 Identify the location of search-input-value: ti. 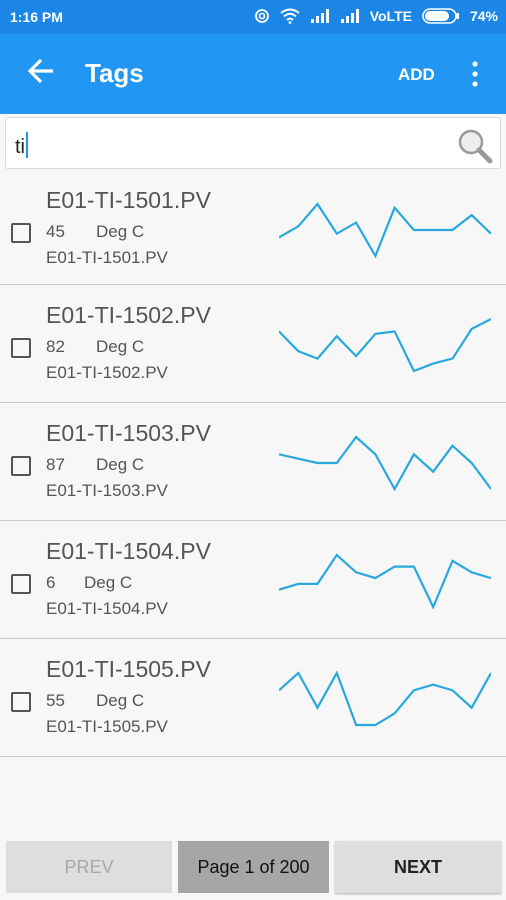
(20, 147).